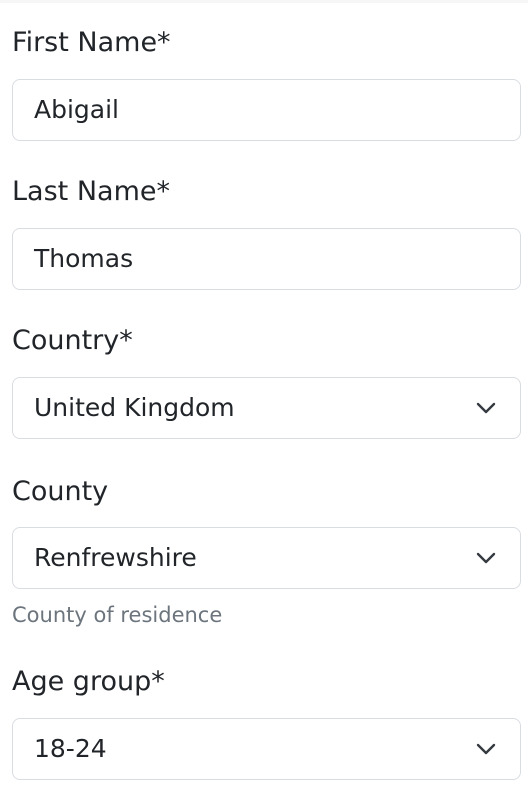 The image size is (528, 796). I want to click on country-selected-value: United Kingdom, so click(134, 407).